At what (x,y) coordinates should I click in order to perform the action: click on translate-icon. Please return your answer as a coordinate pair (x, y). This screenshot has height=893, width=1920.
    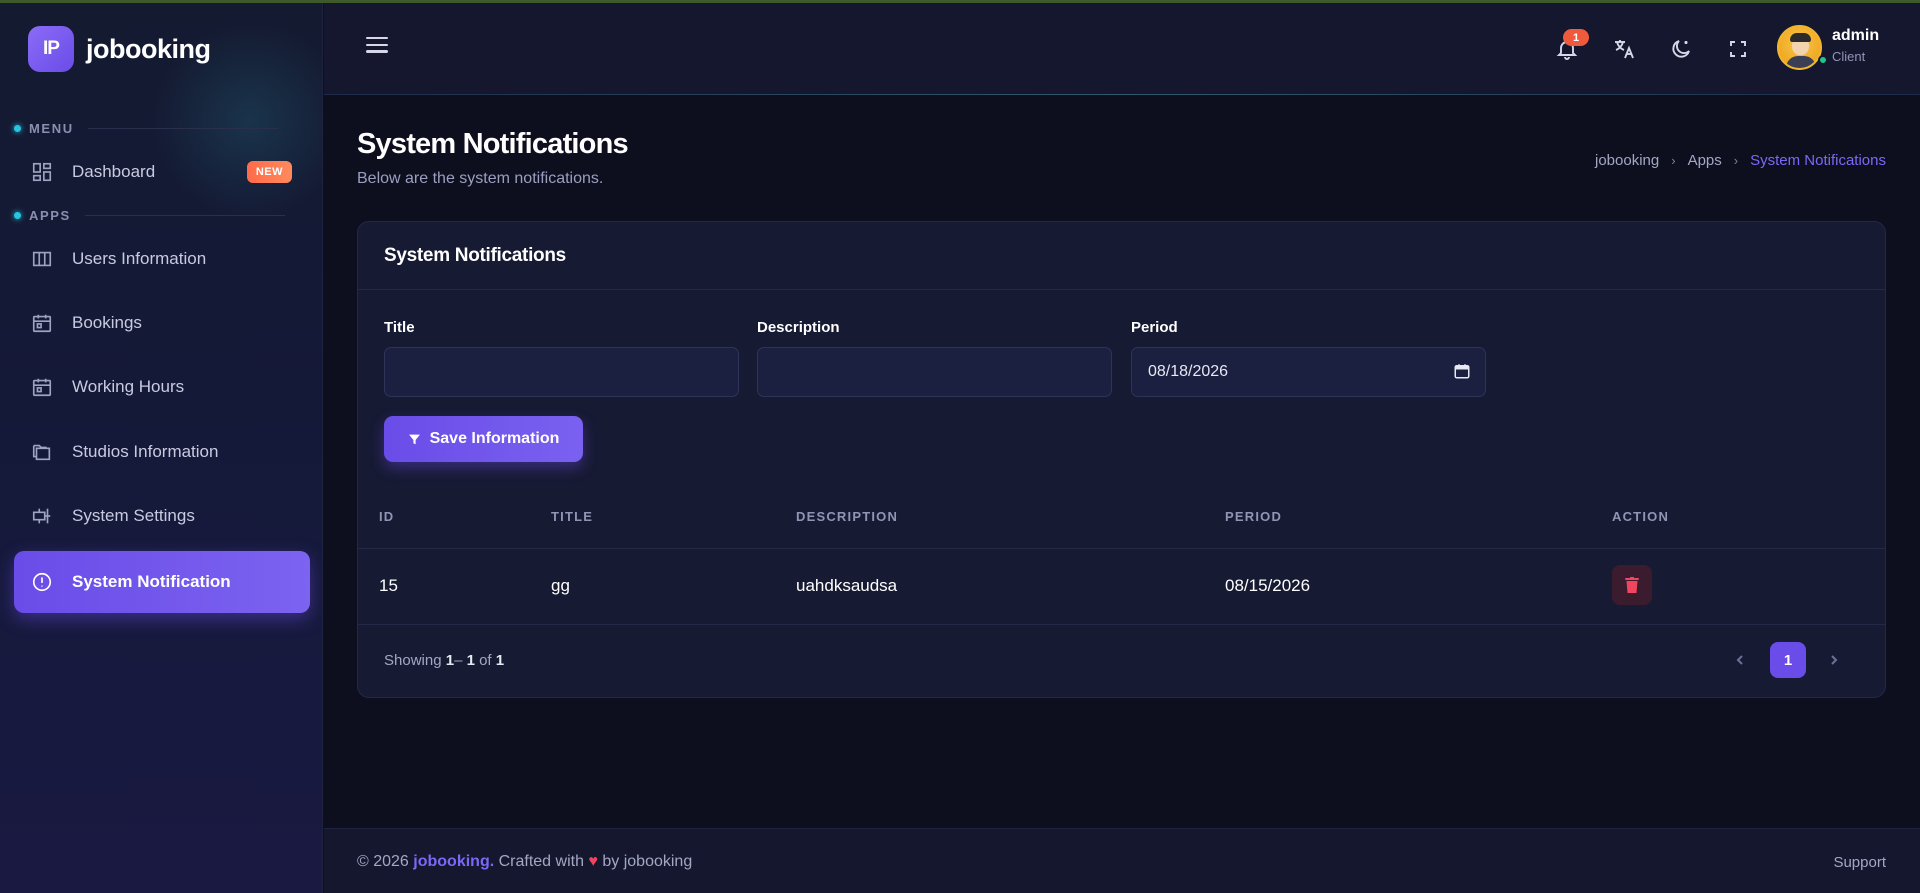
    Looking at the image, I should click on (1624, 49).